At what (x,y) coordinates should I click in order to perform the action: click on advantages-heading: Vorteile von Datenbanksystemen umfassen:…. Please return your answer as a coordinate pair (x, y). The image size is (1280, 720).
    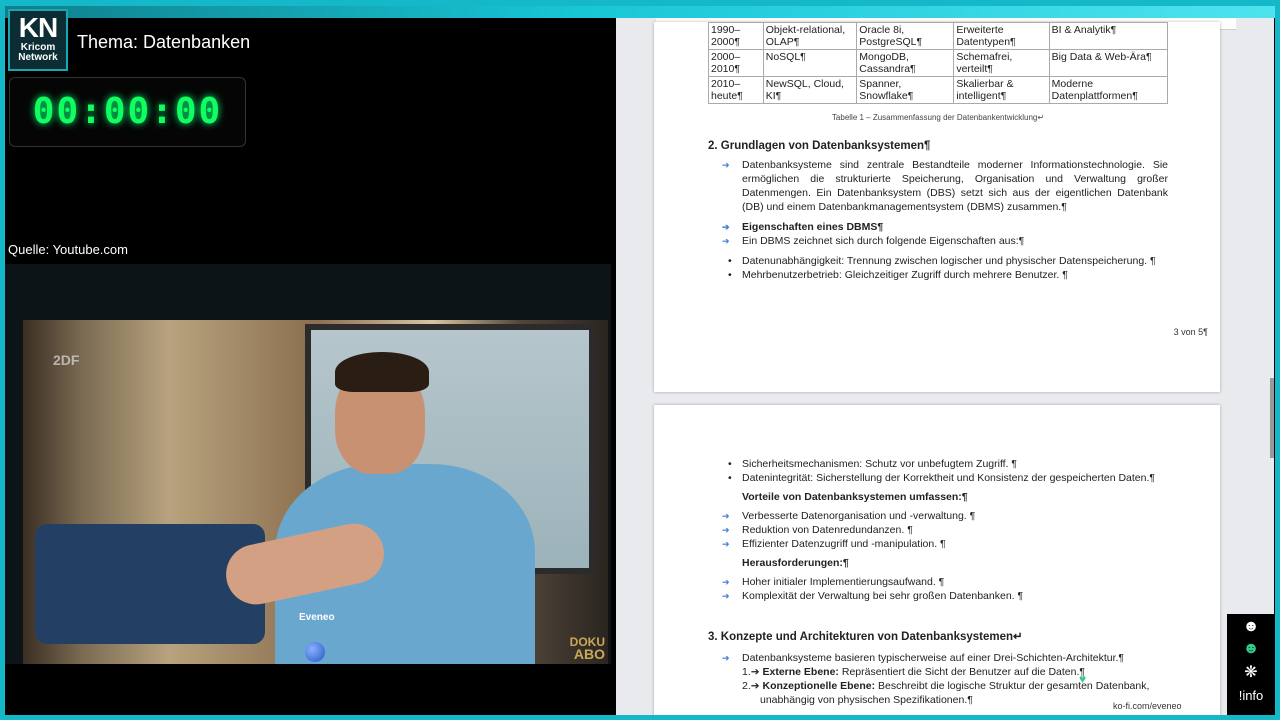
    Looking at the image, I should click on (855, 497).